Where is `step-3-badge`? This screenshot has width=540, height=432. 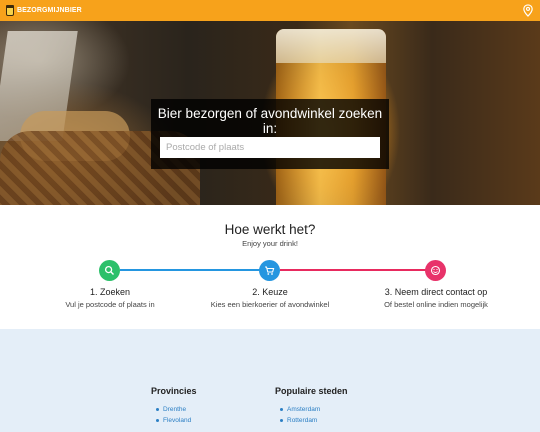
step-3-badge is located at coordinates (435, 270).